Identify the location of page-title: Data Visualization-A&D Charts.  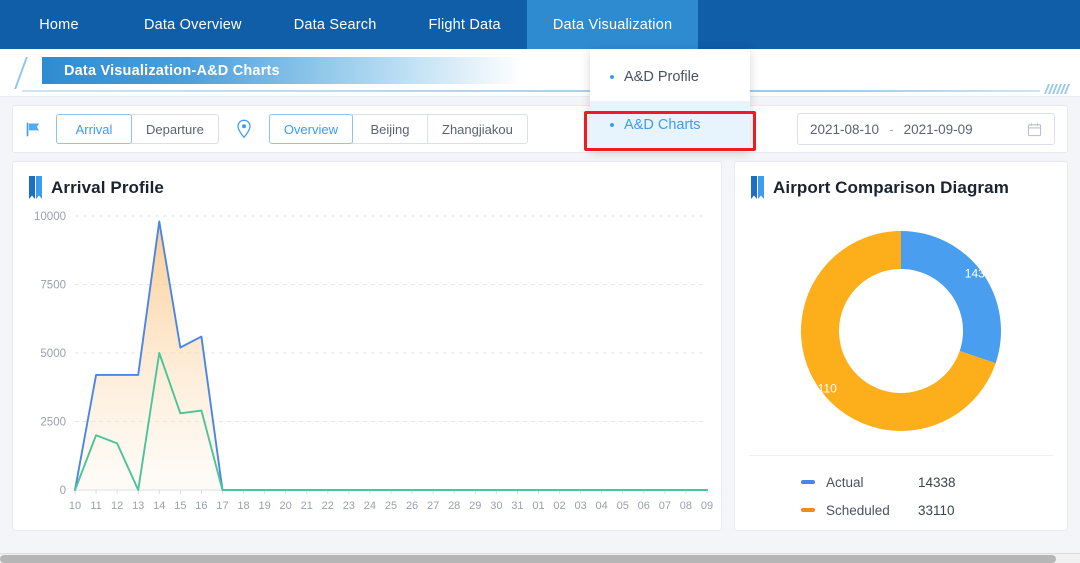
(282, 70).